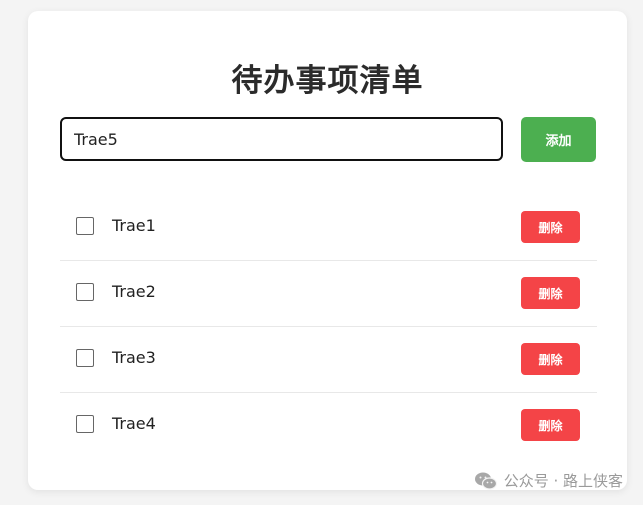  Describe the element at coordinates (134, 357) in the screenshot. I see `todo-text: Trae3` at that location.